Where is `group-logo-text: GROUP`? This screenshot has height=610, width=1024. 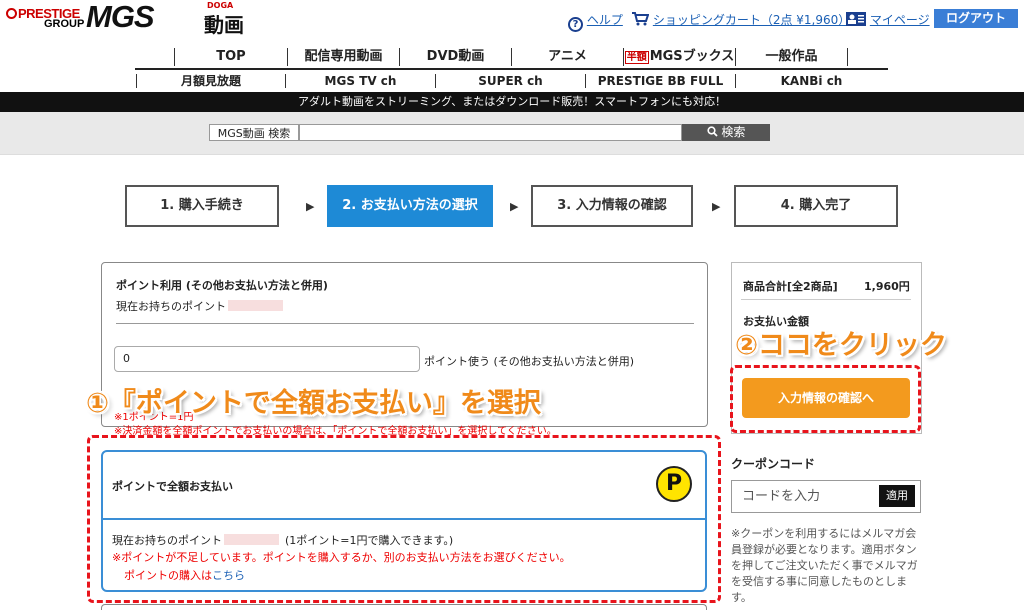 group-logo-text: GROUP is located at coordinates (64, 24).